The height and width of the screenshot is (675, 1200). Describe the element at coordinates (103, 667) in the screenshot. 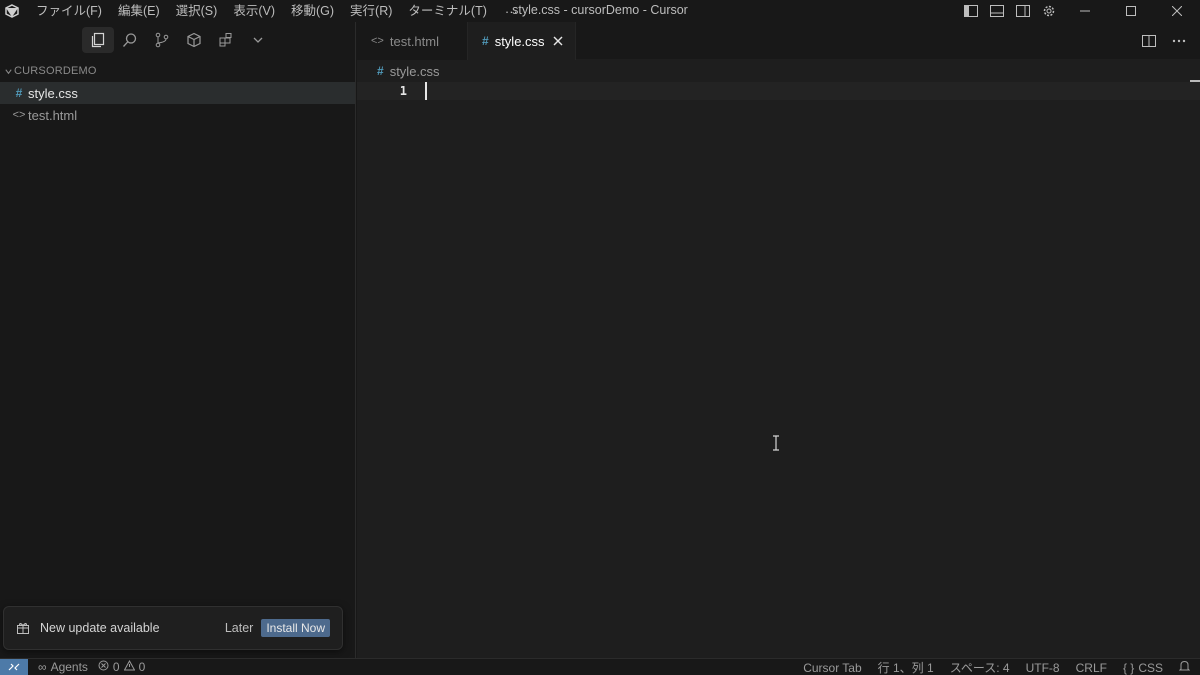

I see `error-icon` at that location.